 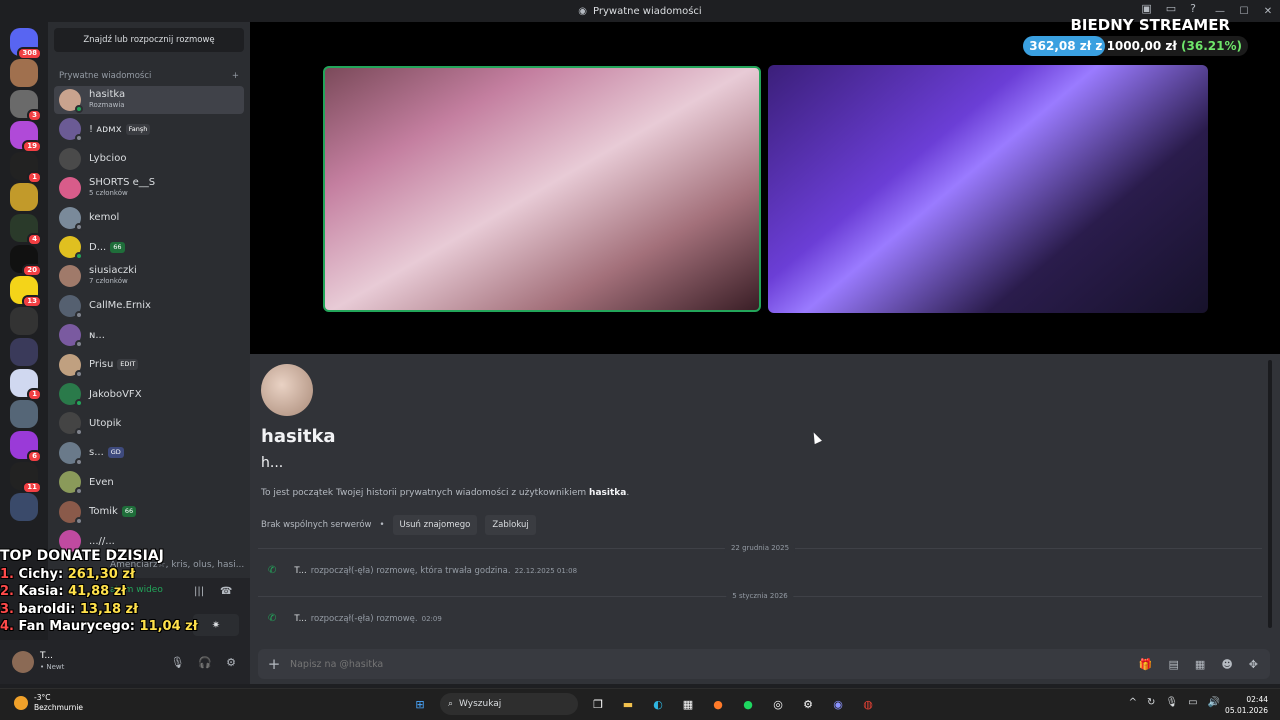 What do you see at coordinates (1214, 702) in the screenshot?
I see `volume-icon: 🔊` at bounding box center [1214, 702].